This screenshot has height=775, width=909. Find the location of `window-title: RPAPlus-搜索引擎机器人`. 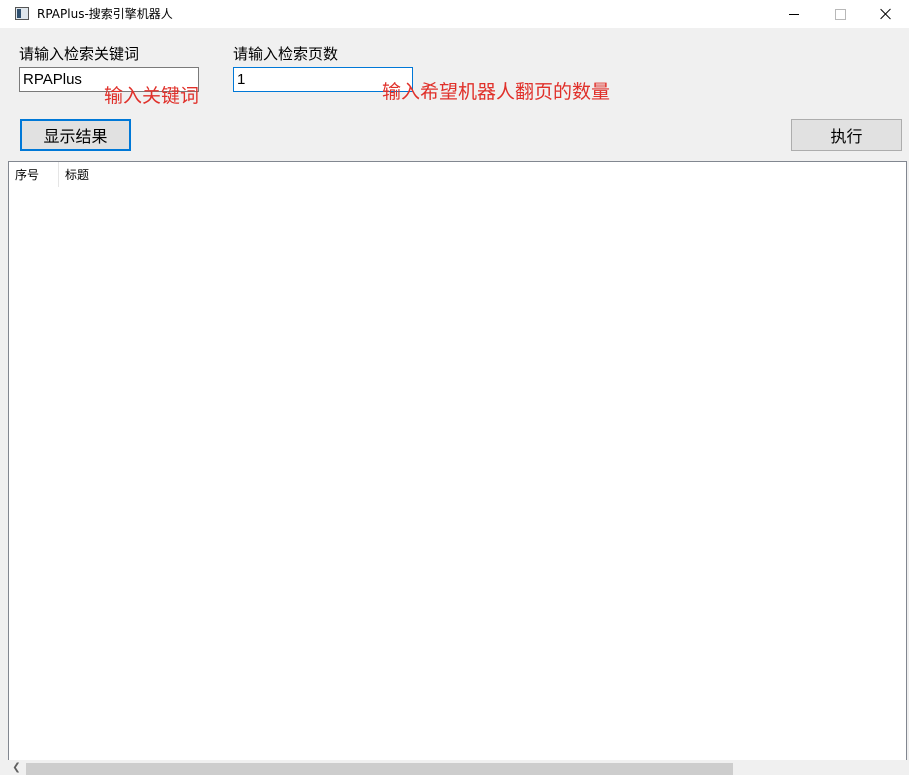

window-title: RPAPlus-搜索引擎机器人 is located at coordinates (105, 14).